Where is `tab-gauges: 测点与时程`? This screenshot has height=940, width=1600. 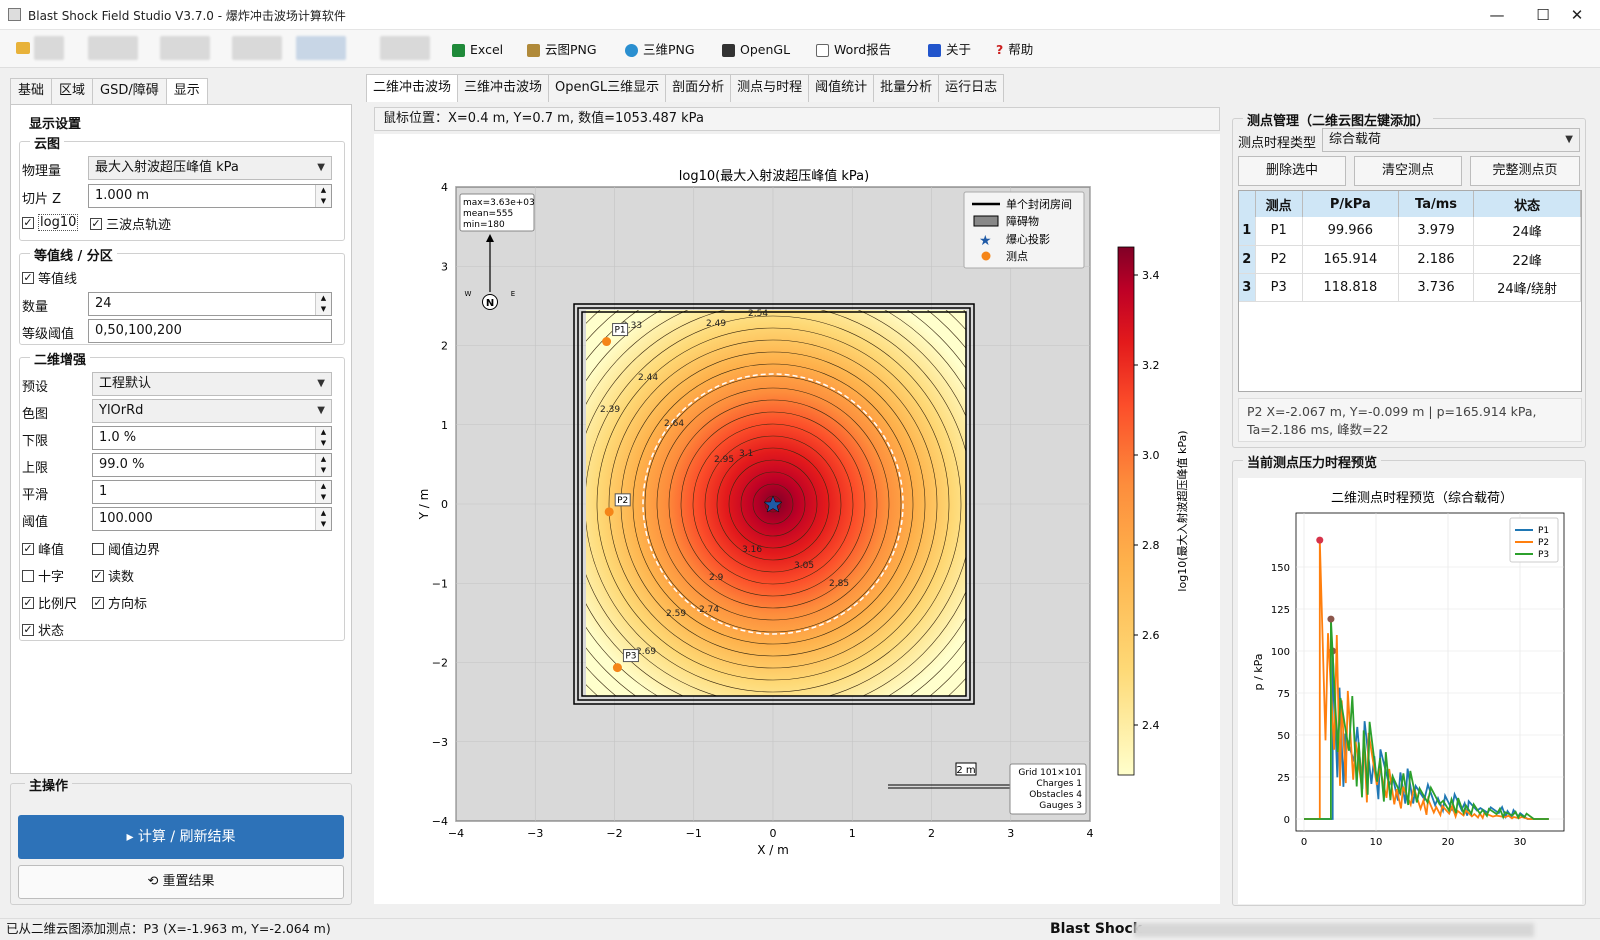 tab-gauges: 测点与时程 is located at coordinates (770, 88).